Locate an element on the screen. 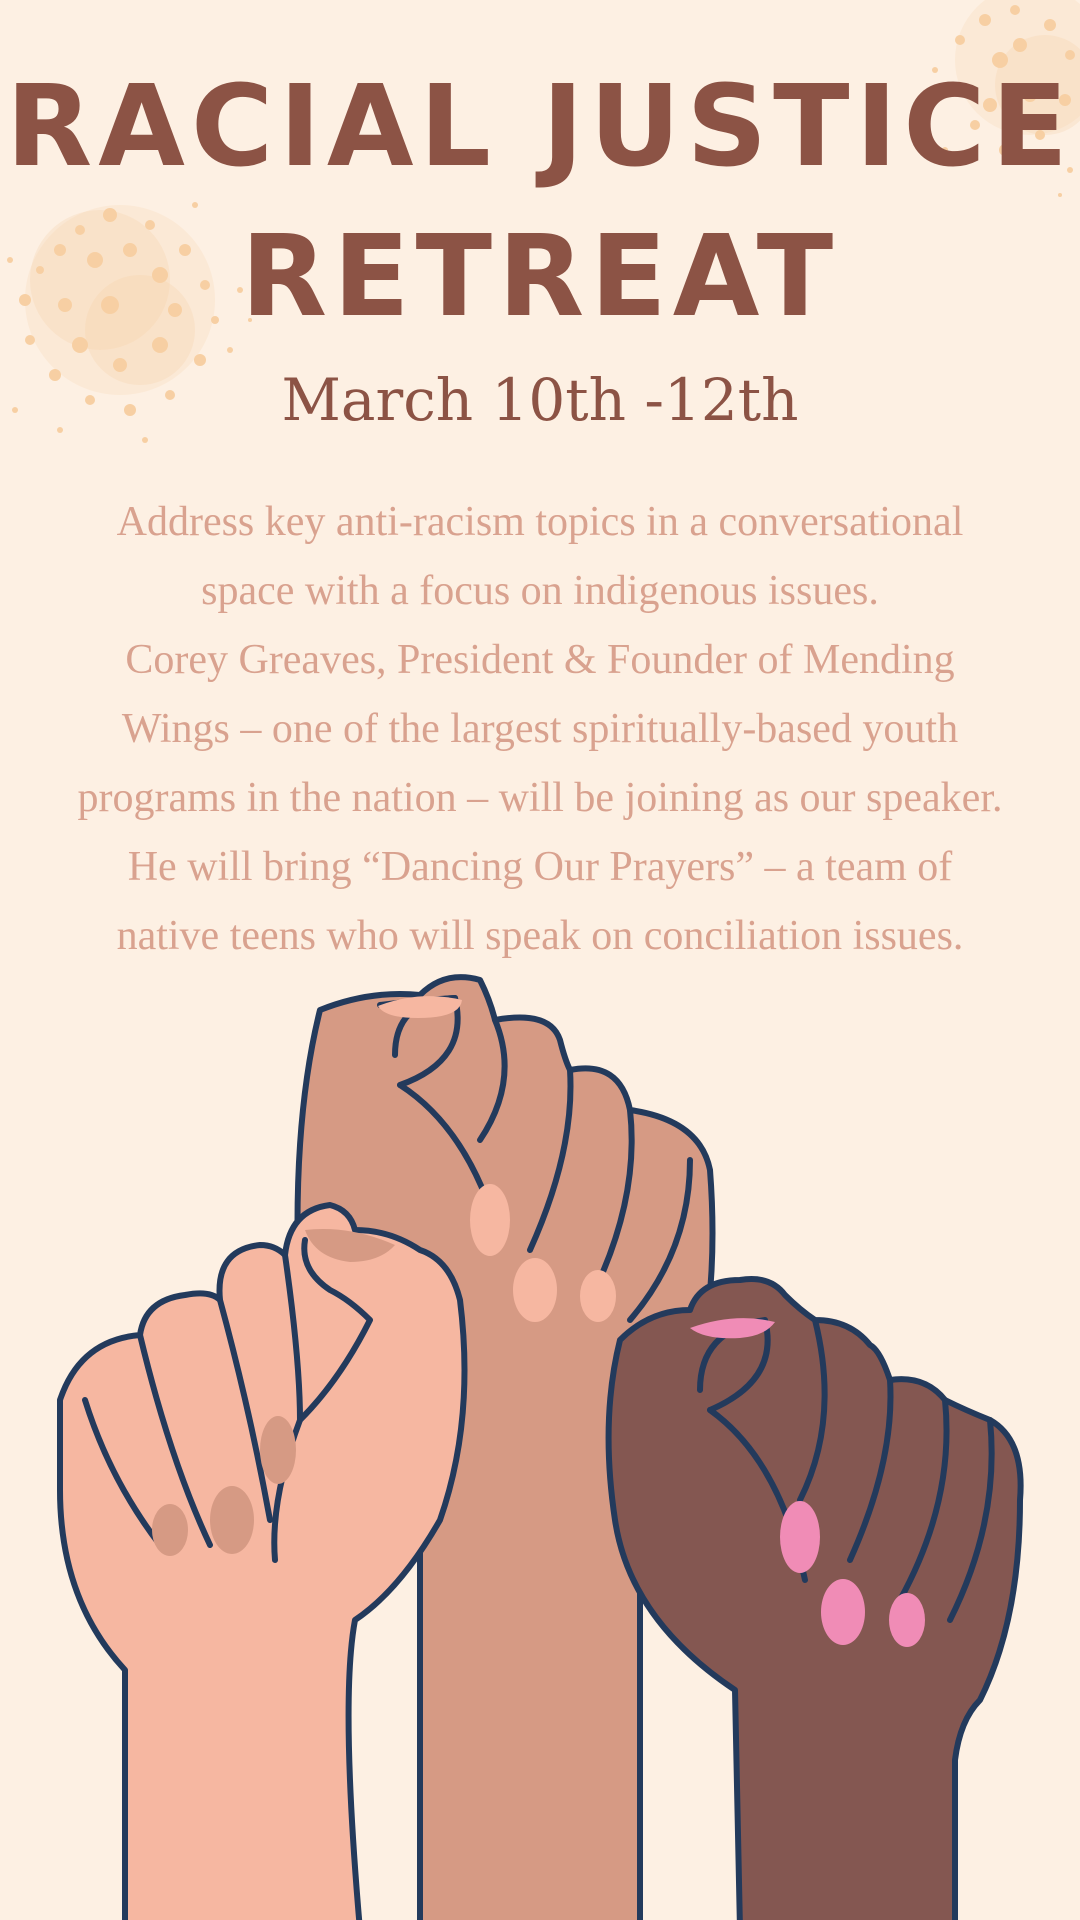 The image size is (1080, 1920). fist-dark is located at coordinates (814, 1598).